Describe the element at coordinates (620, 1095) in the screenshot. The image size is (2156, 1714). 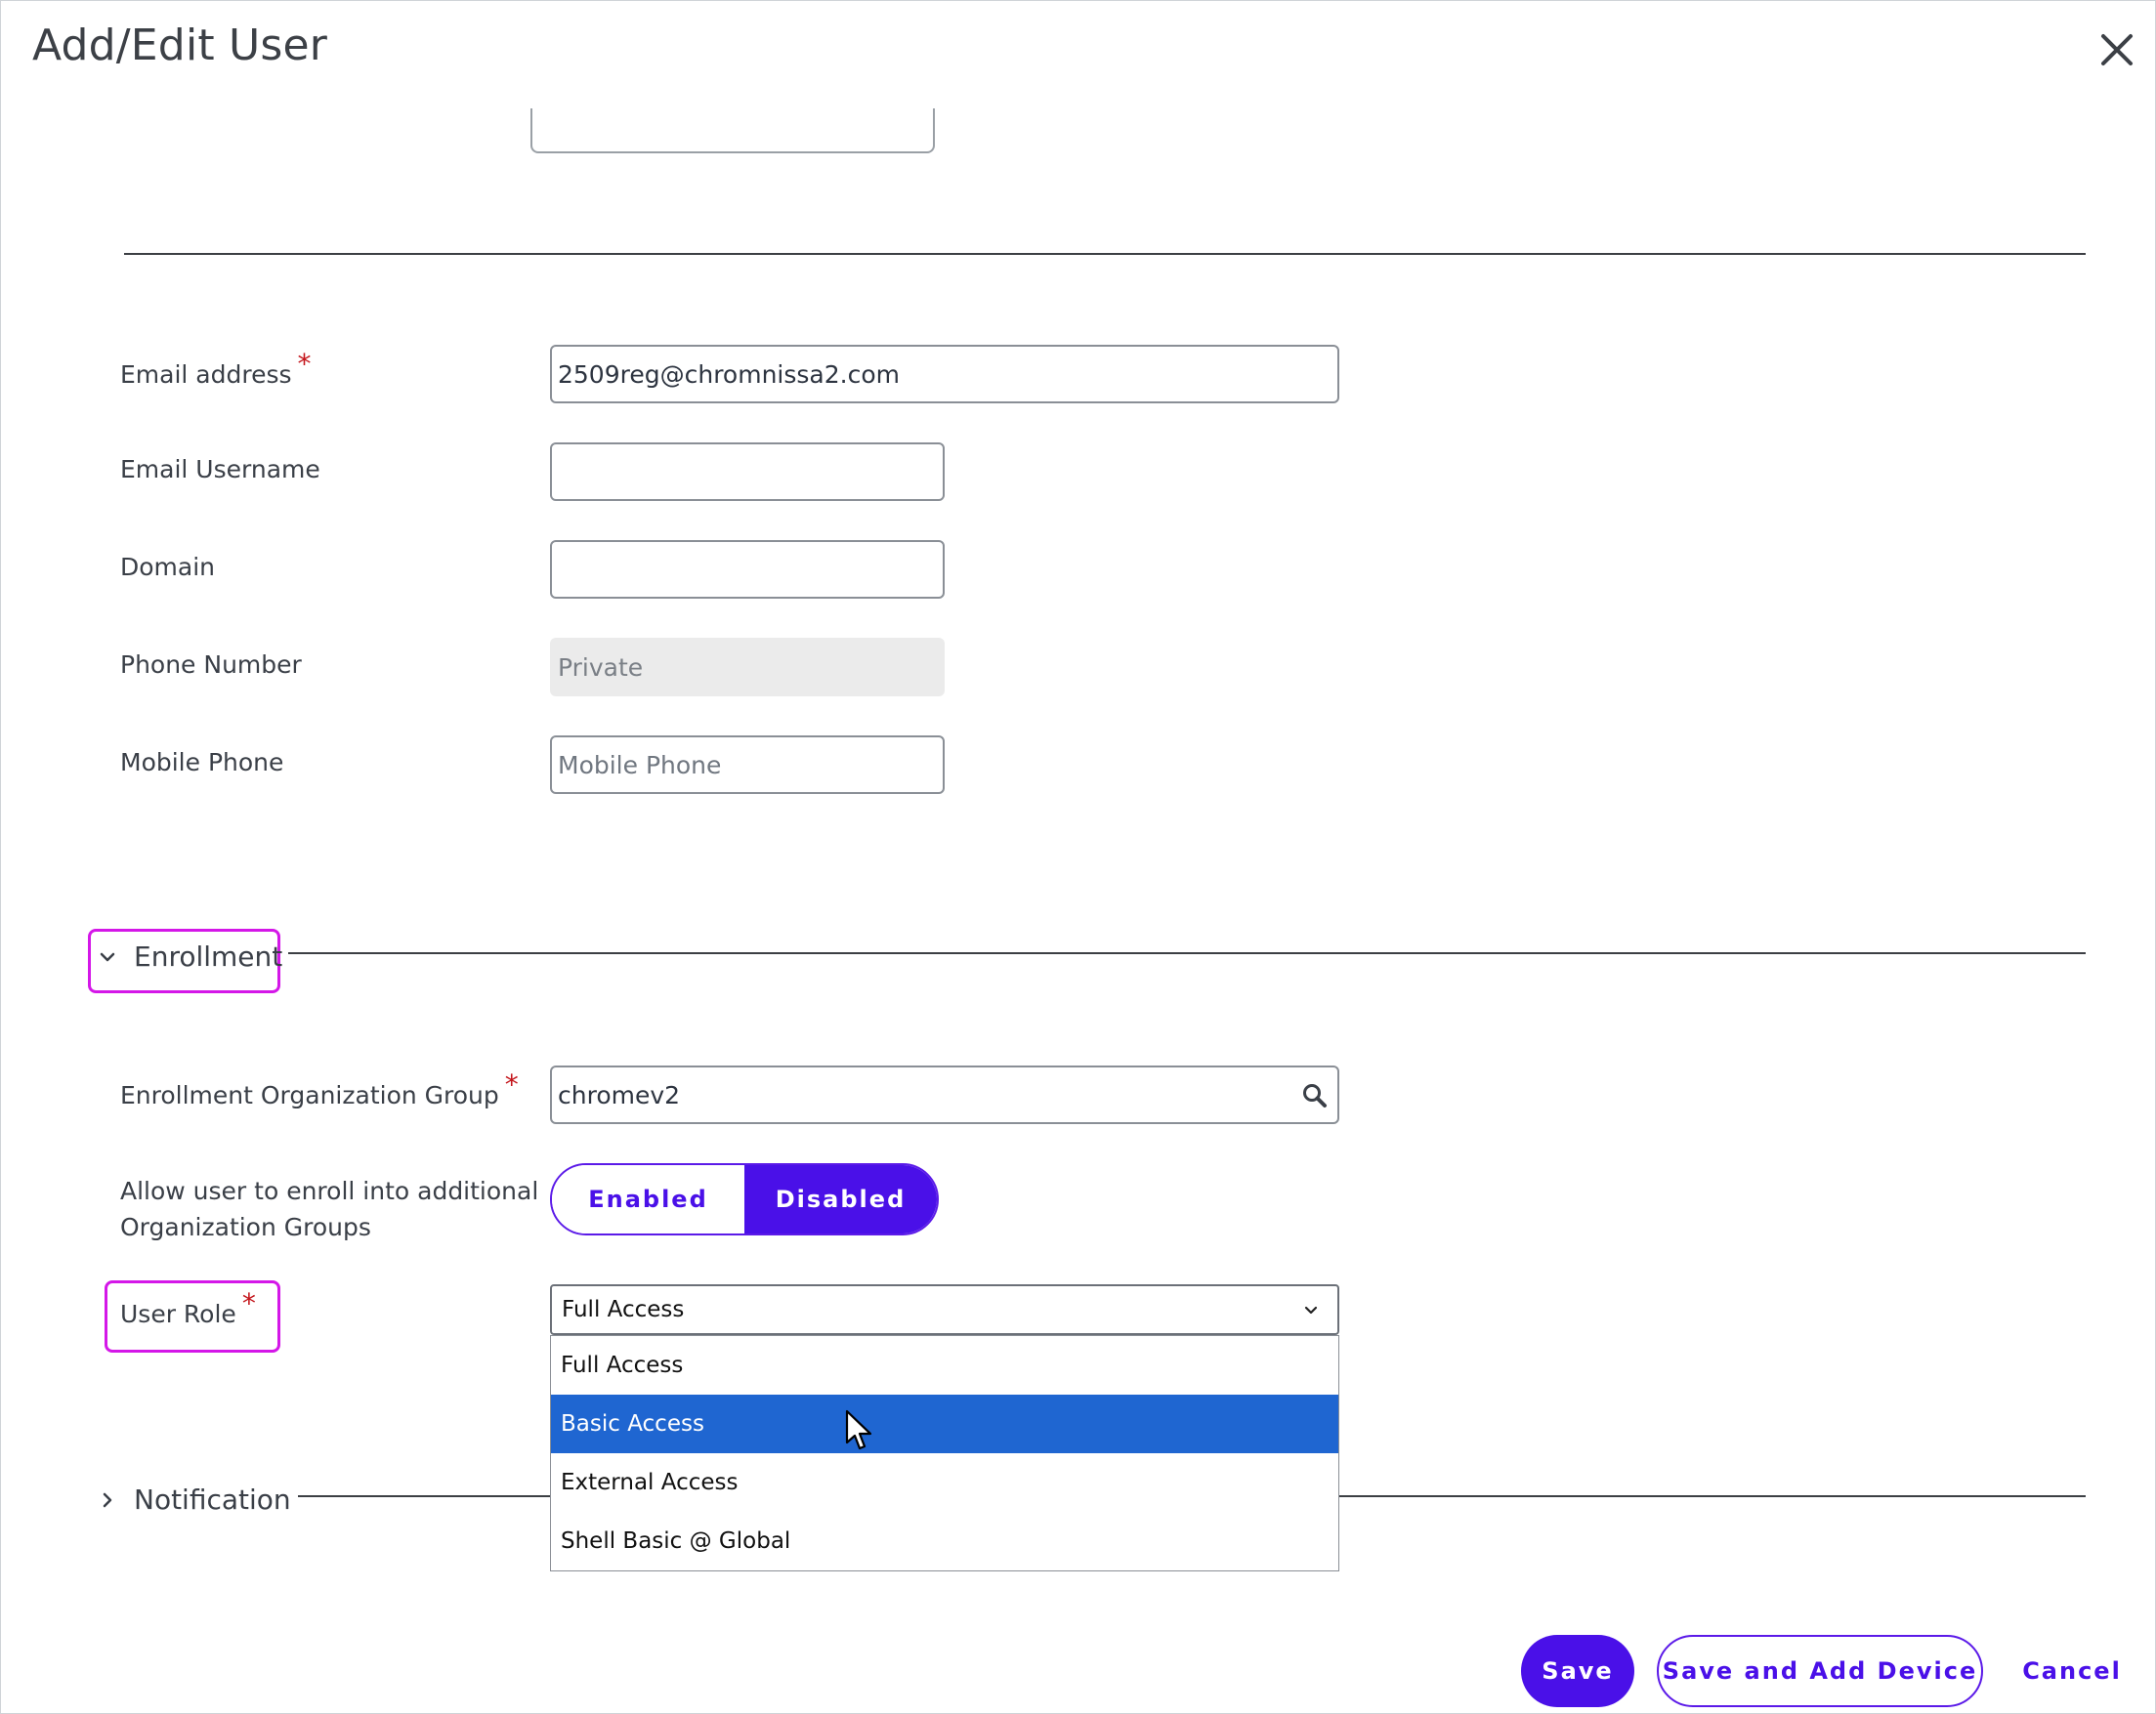
I see `org-group-value: chromev2` at that location.